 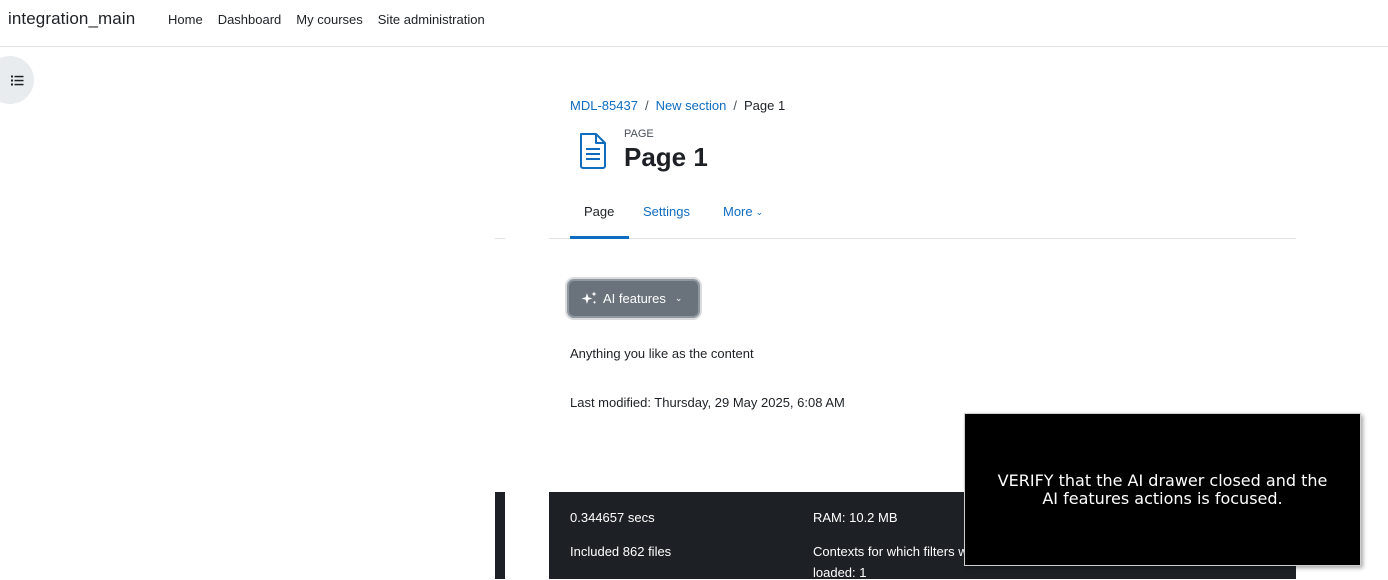 I want to click on ai-features-button: AI features ⌄, so click(x=633, y=298).